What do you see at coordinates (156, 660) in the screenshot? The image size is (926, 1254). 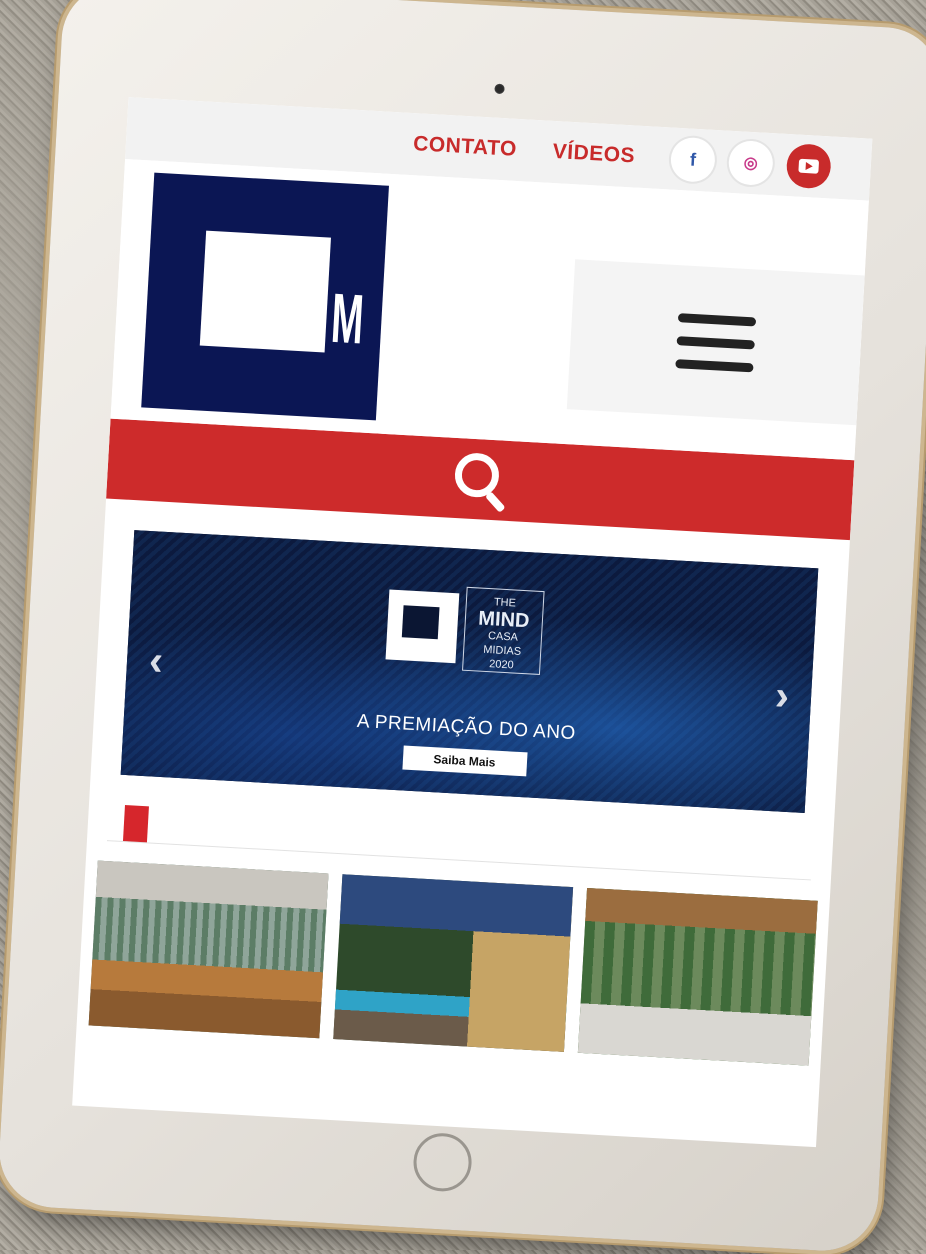 I see `prev-slide-icon: ‹` at bounding box center [156, 660].